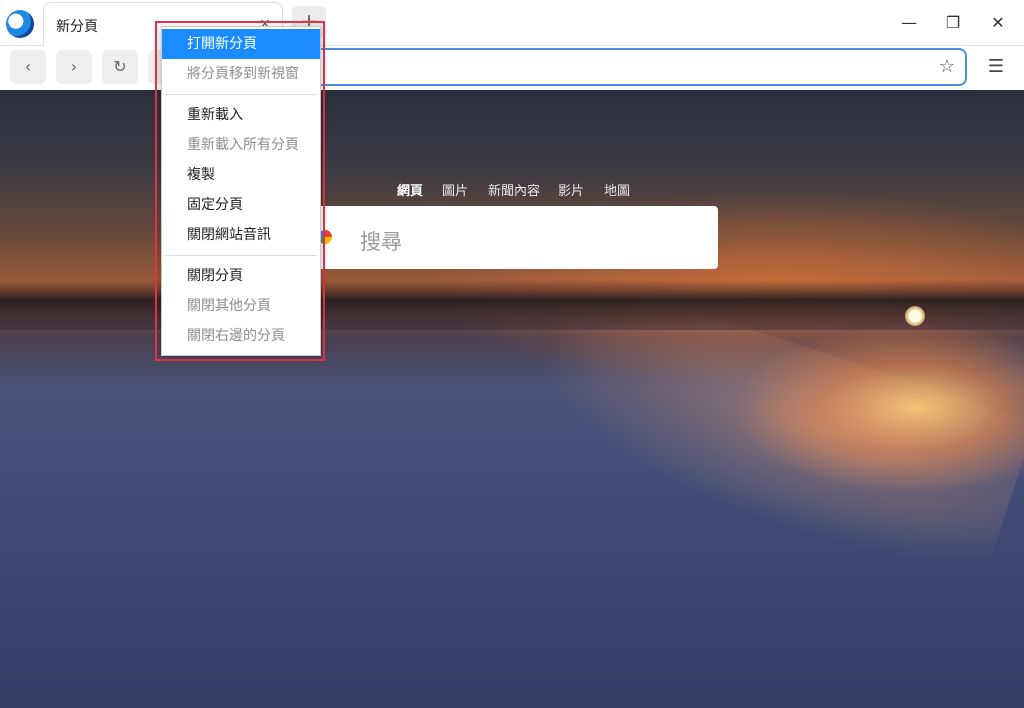 The image size is (1024, 708). I want to click on menu-item-close-other-tabs: 關閉其他分頁, so click(241, 306).